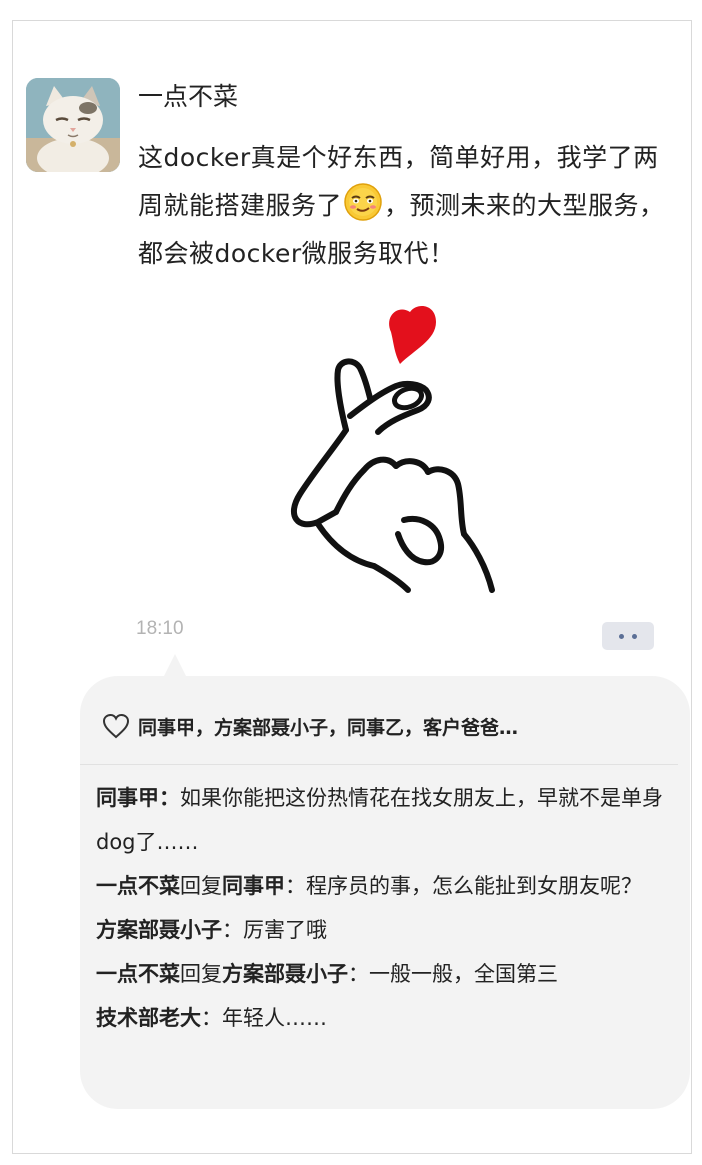 The image size is (702, 1165). What do you see at coordinates (285, 930) in the screenshot?
I see `comment-text: 厉害了哦` at bounding box center [285, 930].